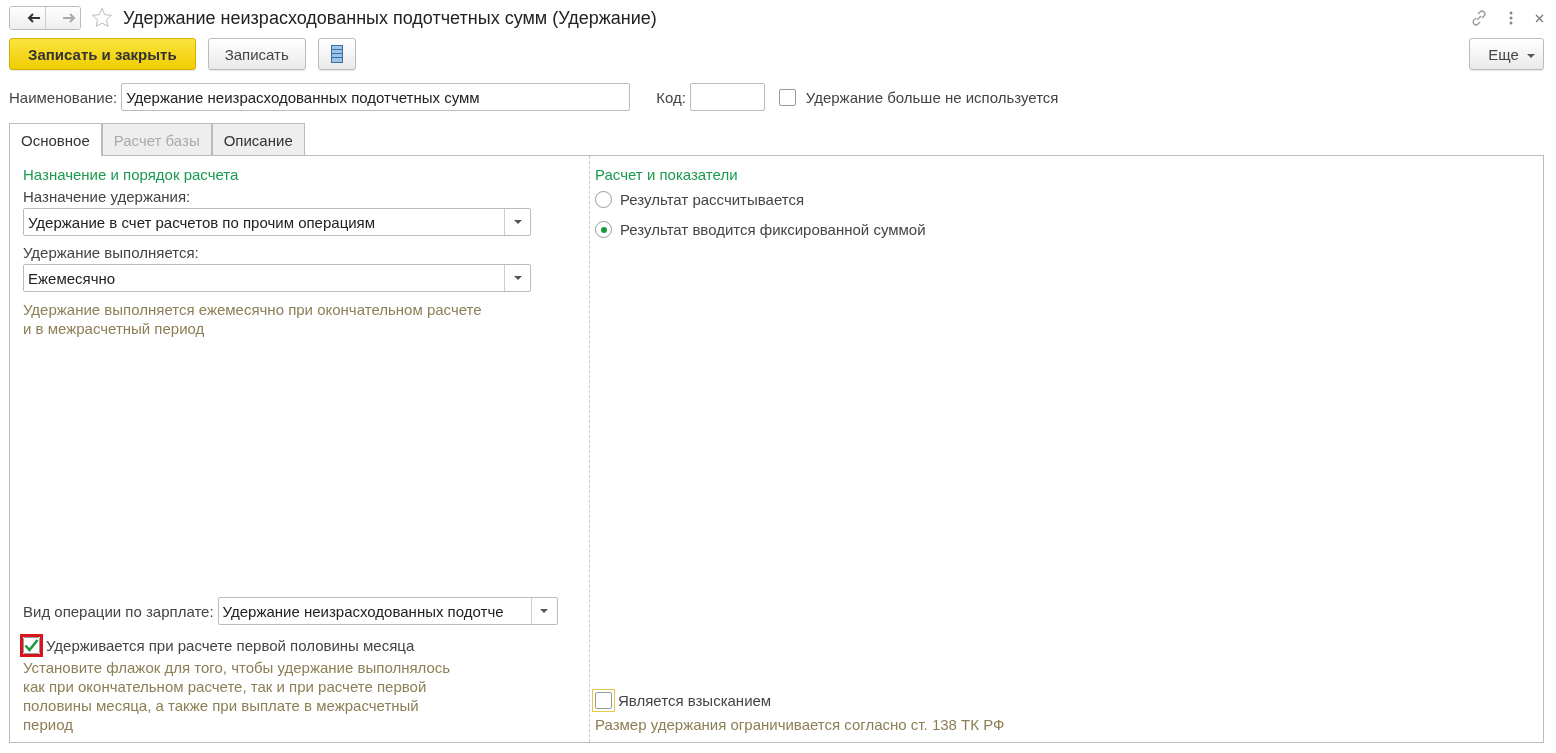 The image size is (1556, 753). I want to click on more-menu-icon, so click(1511, 18).